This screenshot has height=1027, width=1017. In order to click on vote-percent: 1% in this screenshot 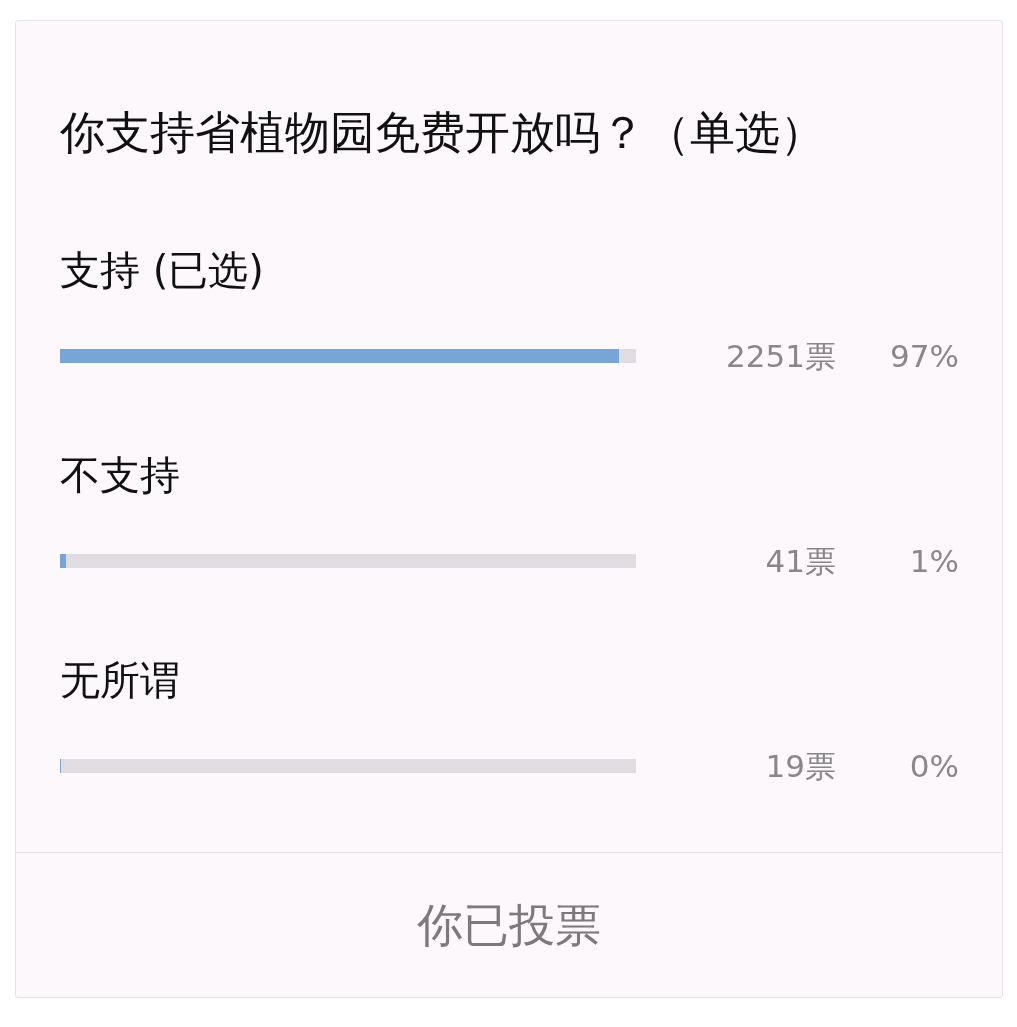, I will do `click(934, 561)`.